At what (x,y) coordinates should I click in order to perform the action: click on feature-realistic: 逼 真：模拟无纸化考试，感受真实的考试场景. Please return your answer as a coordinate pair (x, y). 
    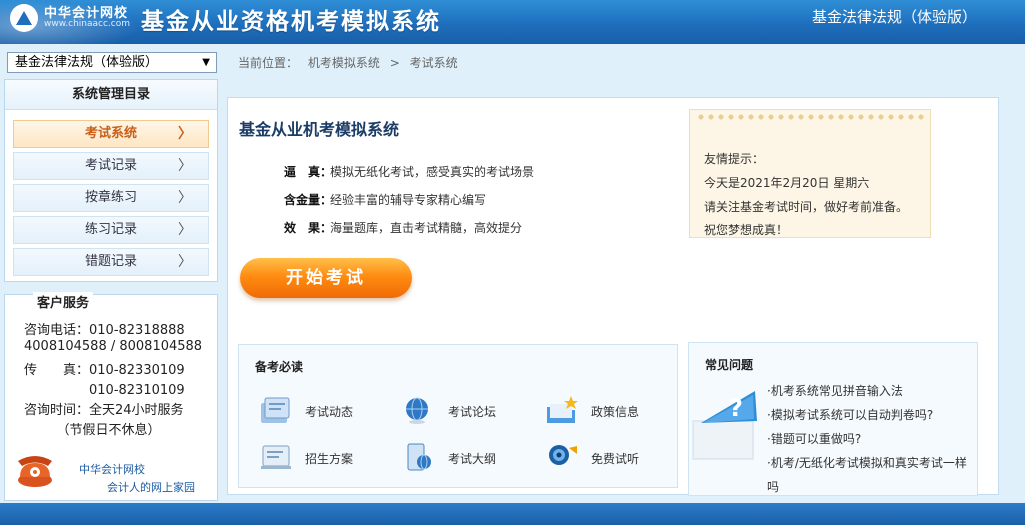
    Looking at the image, I should click on (409, 171).